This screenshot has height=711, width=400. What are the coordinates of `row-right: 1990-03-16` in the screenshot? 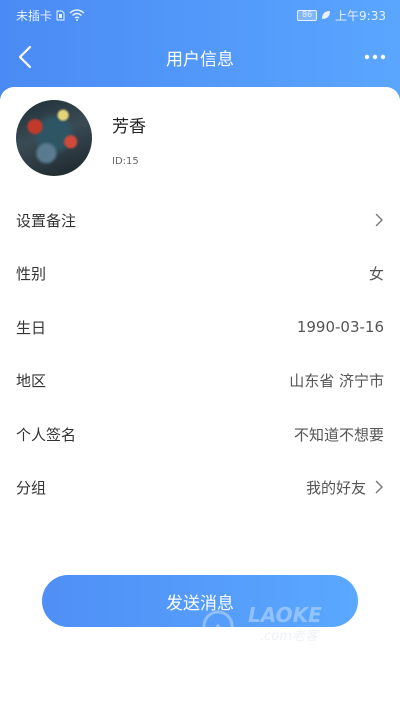 It's located at (340, 327).